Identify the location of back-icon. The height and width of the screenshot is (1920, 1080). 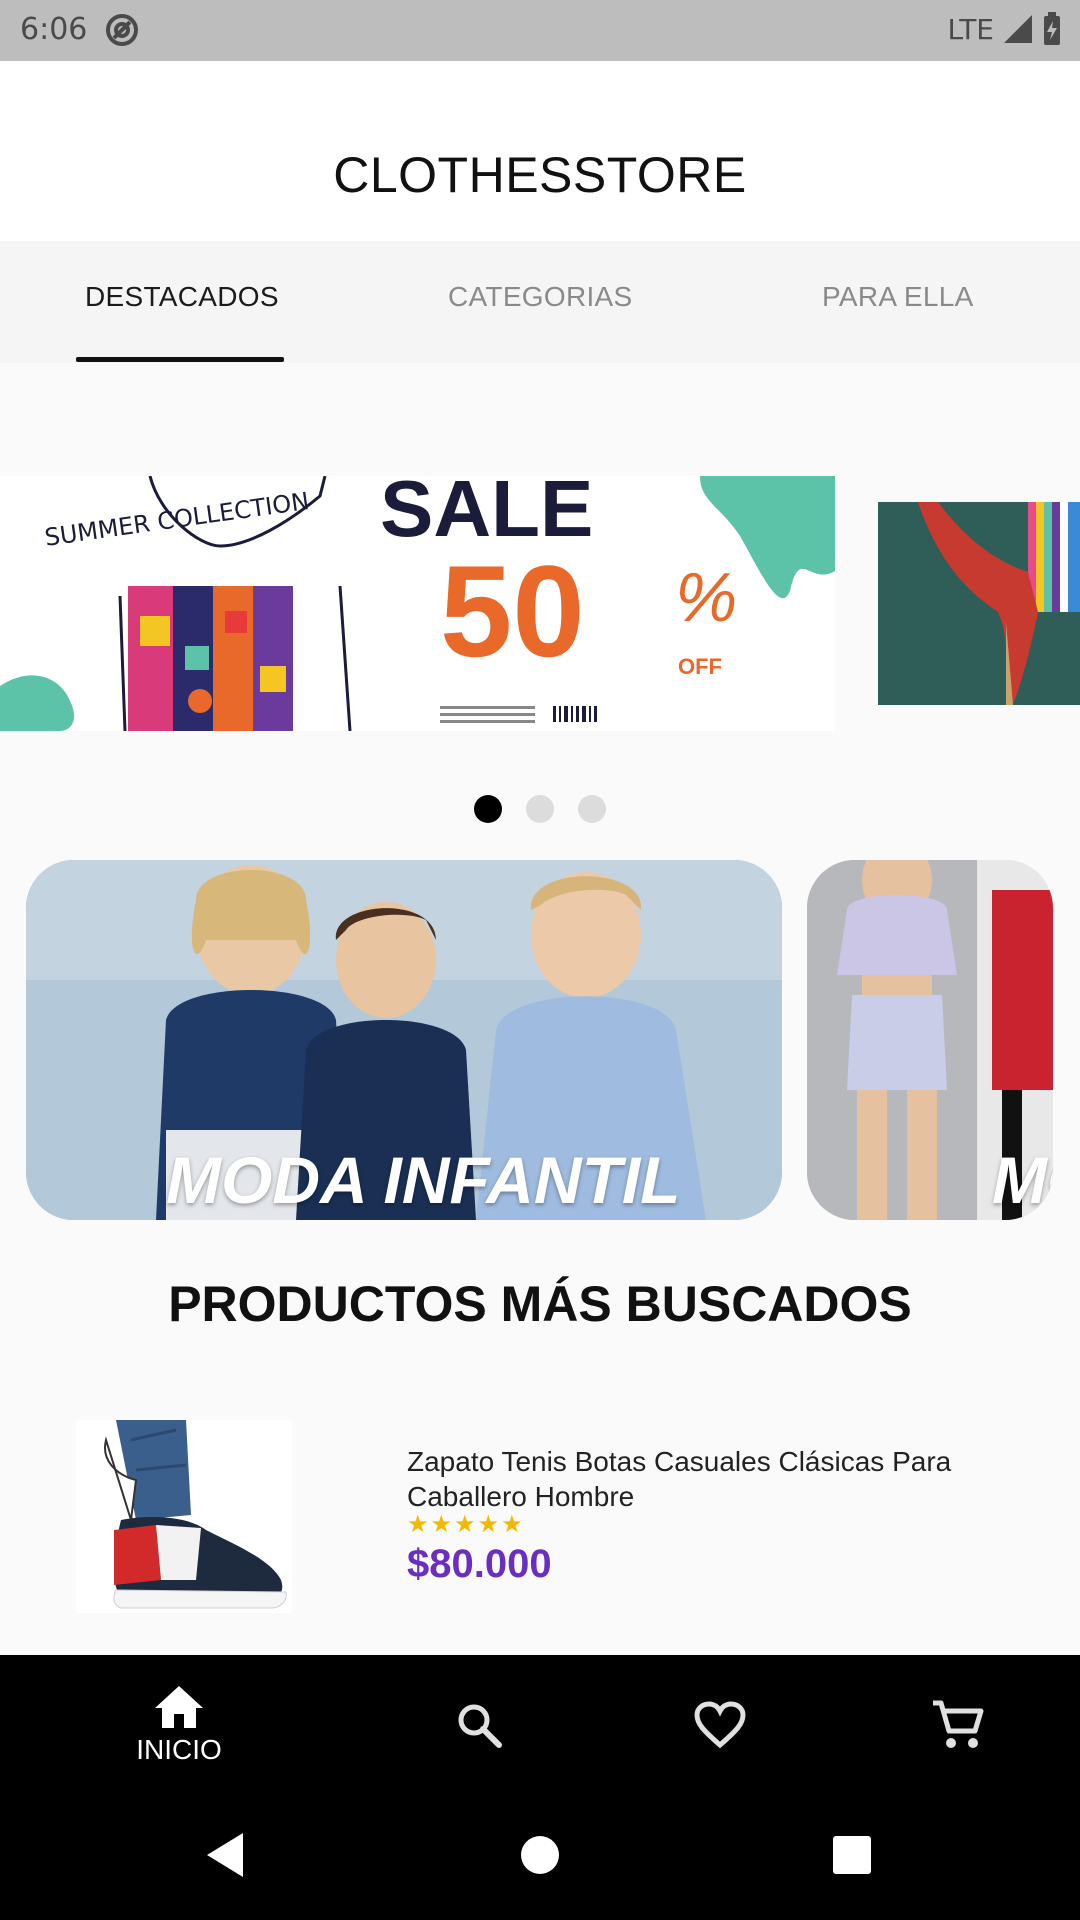
(225, 1855).